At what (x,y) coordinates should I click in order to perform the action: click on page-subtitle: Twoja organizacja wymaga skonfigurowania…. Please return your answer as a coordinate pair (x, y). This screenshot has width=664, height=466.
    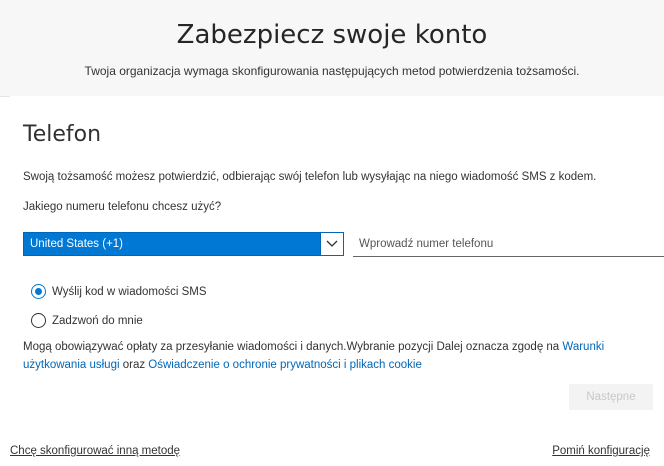
    Looking at the image, I should click on (332, 71).